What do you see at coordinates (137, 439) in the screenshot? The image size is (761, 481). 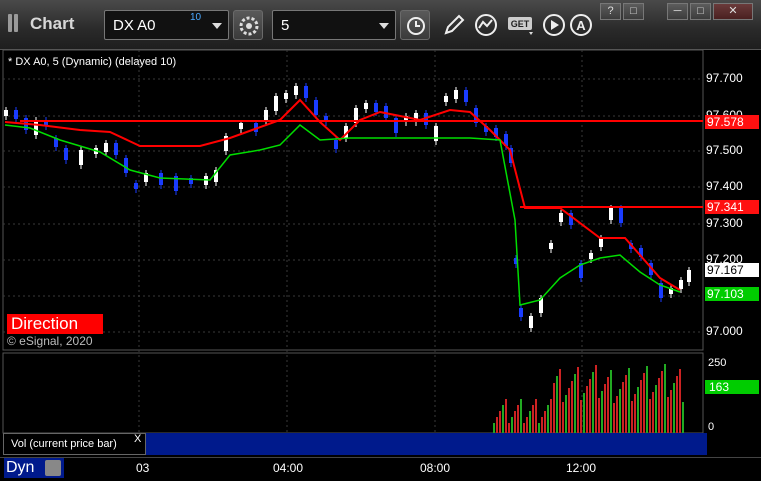 I see `volume-close-button: X` at bounding box center [137, 439].